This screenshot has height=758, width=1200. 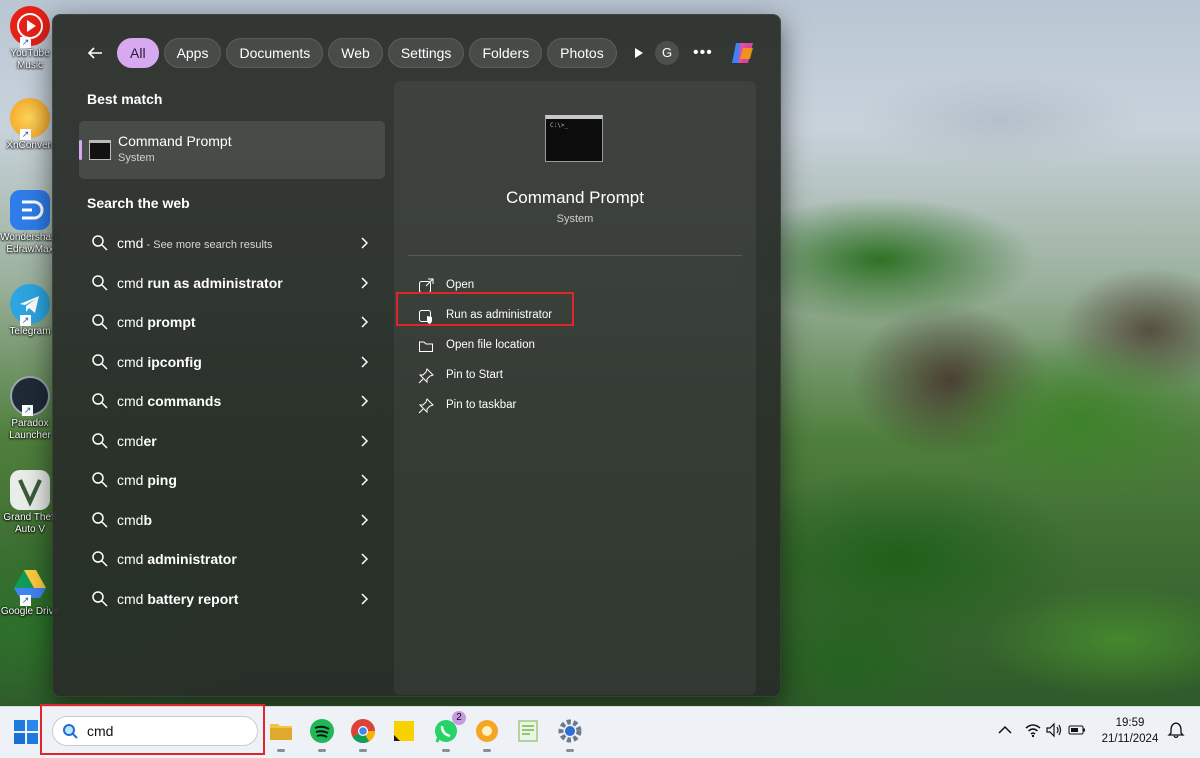 What do you see at coordinates (426, 53) in the screenshot?
I see `filter-settings: Settings` at bounding box center [426, 53].